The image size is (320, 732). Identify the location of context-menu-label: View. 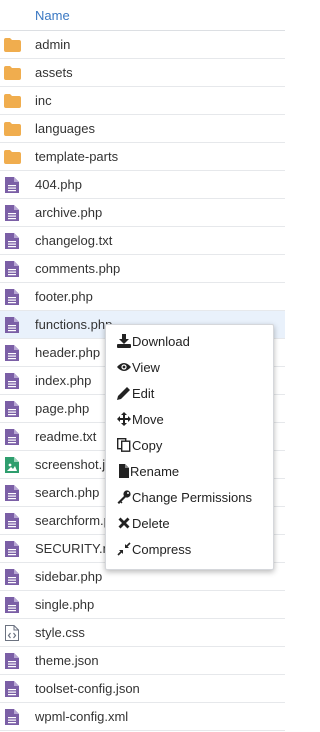
(146, 367).